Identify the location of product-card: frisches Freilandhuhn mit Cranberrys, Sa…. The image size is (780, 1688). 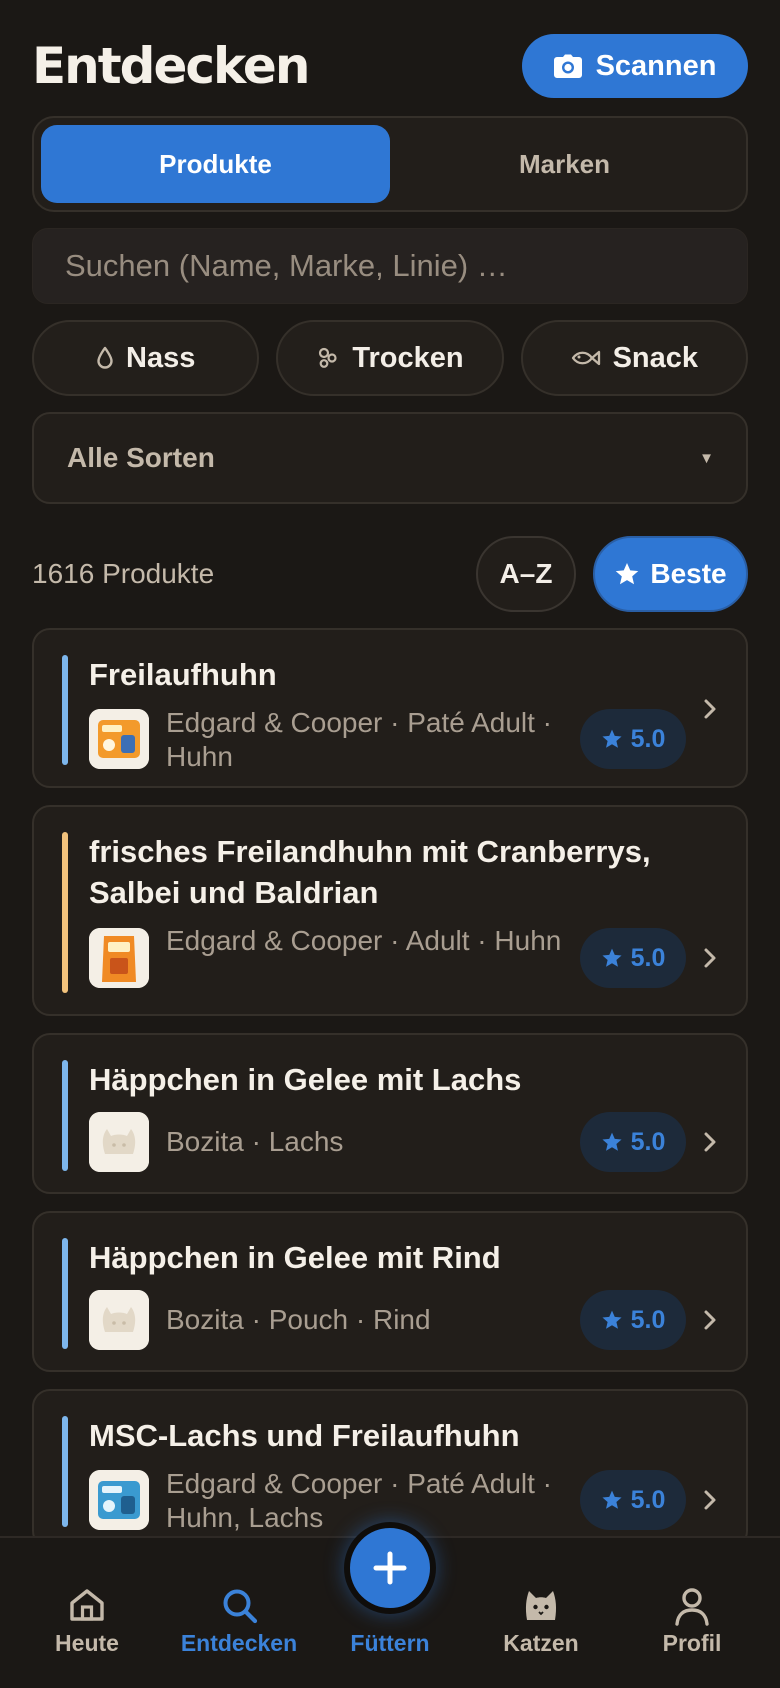
(390, 910).